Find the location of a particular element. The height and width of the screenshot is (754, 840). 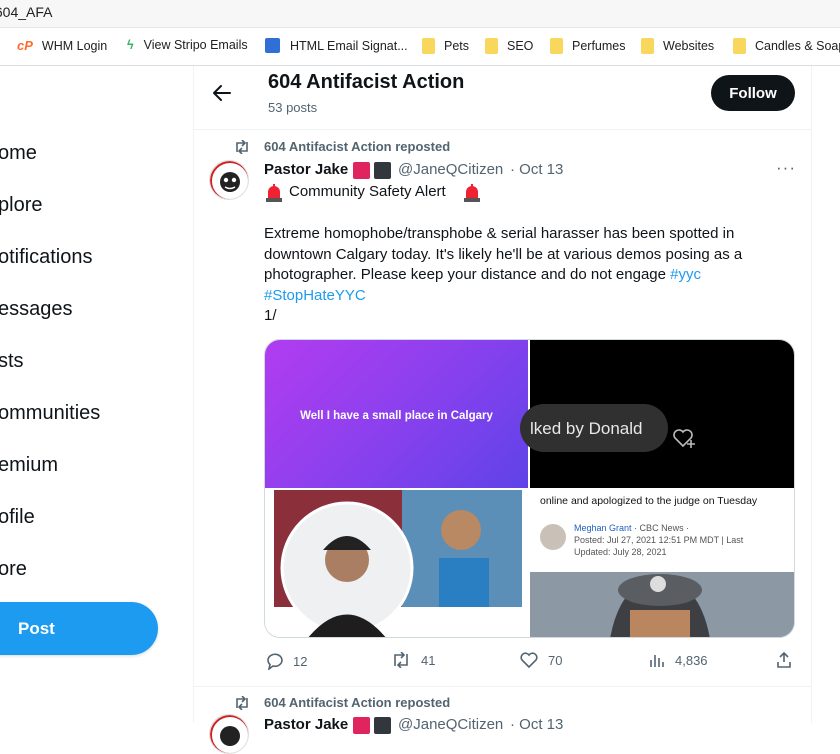

reply-count: 12 is located at coordinates (300, 661).